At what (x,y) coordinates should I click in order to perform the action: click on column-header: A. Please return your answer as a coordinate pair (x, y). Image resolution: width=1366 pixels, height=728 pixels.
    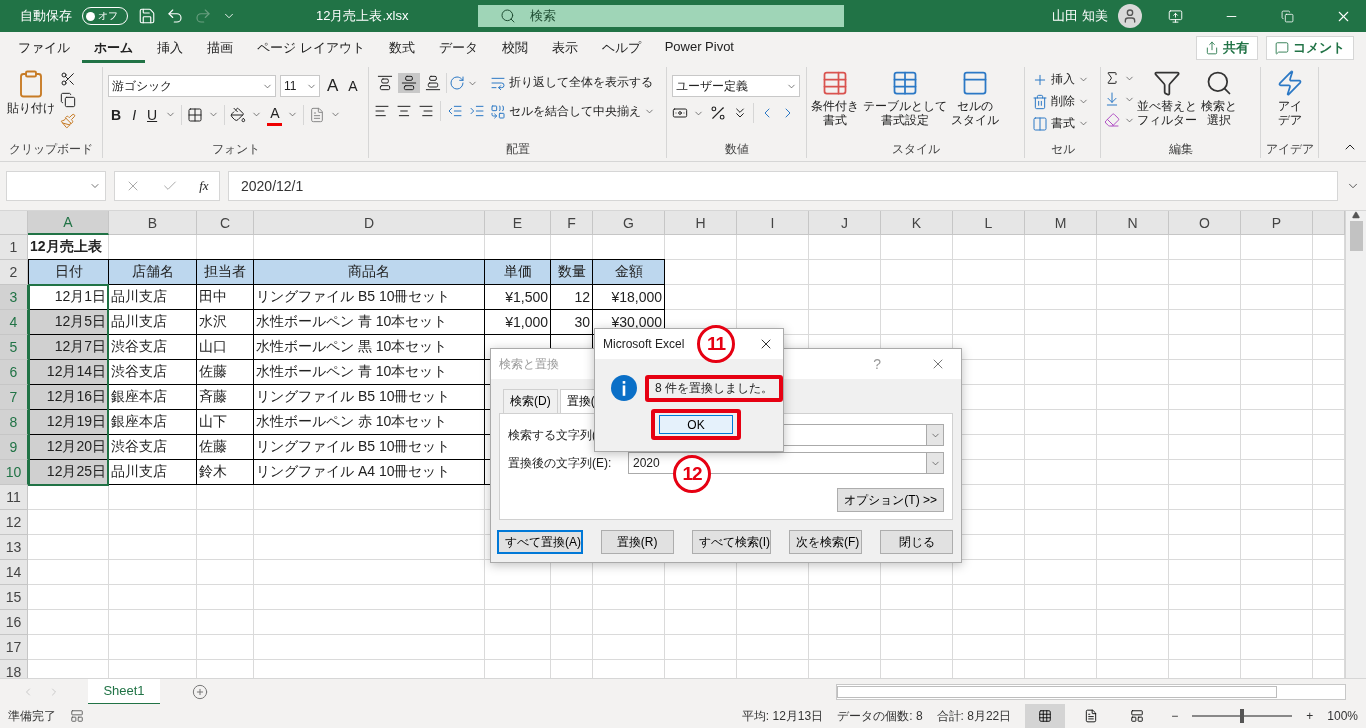
    Looking at the image, I should click on (68, 223).